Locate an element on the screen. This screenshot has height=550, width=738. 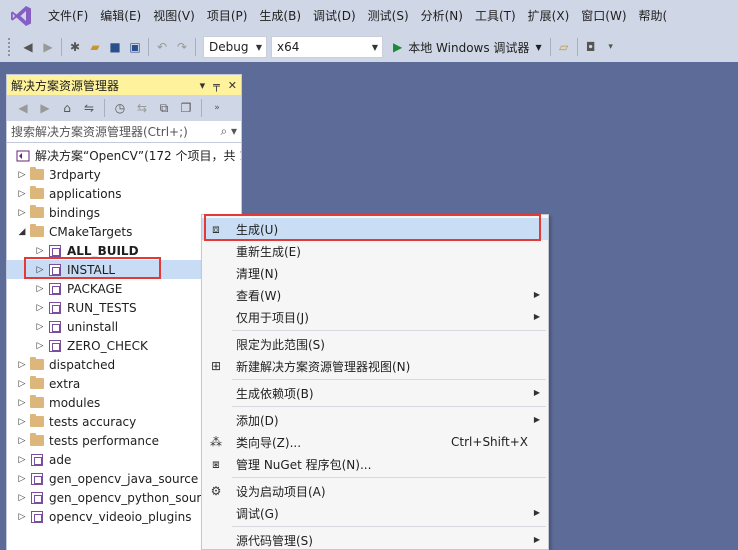
menu-item-3: 项目(P) is located at coordinates (227, 16).